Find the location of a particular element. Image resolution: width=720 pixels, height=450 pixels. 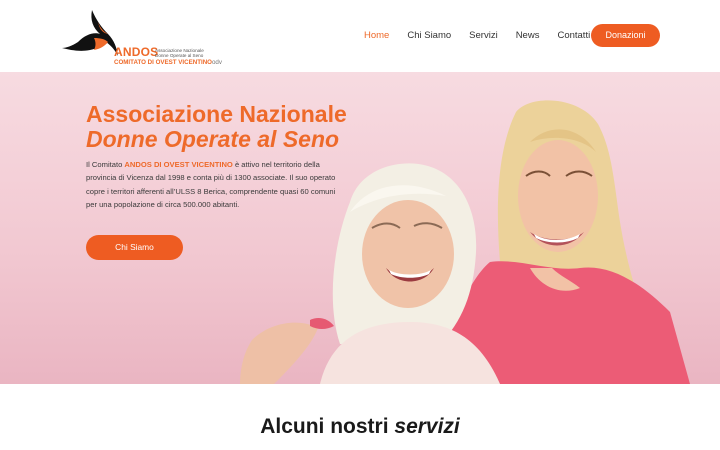

logo-andos-text: ANDOS is located at coordinates (136, 52).